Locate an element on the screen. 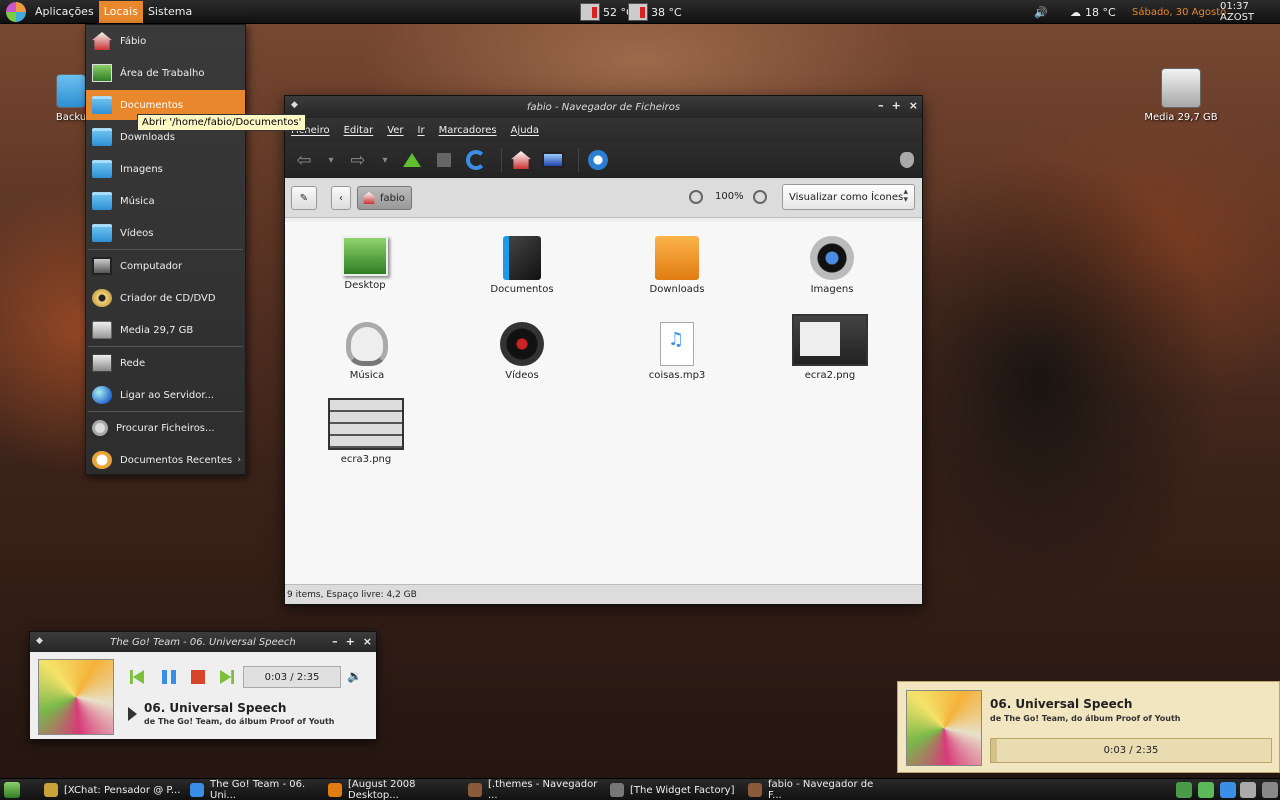 Image resolution: width=1280 pixels, height=800 pixels. menu-item-desktop: Área de Trabalho is located at coordinates (165, 73).